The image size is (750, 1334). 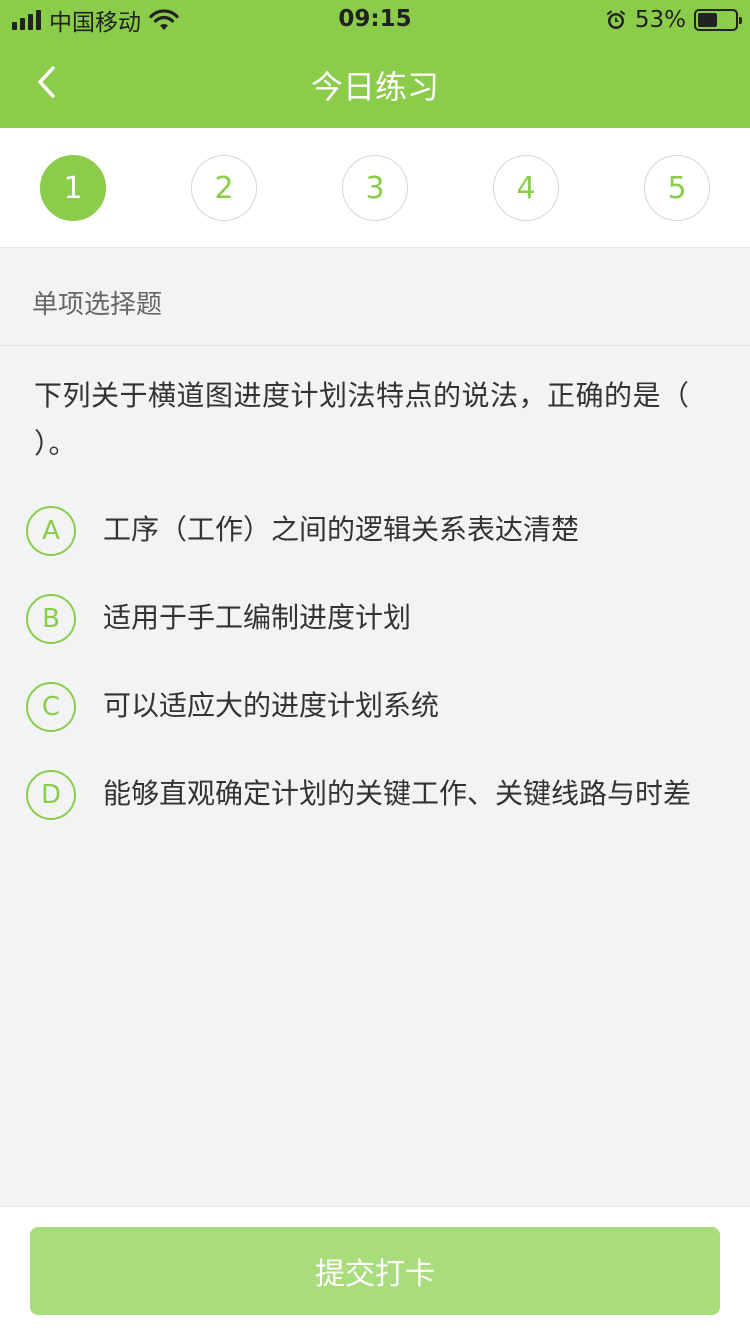 I want to click on status-bar: 中国移动 09:15 53%, so click(x=375, y=20).